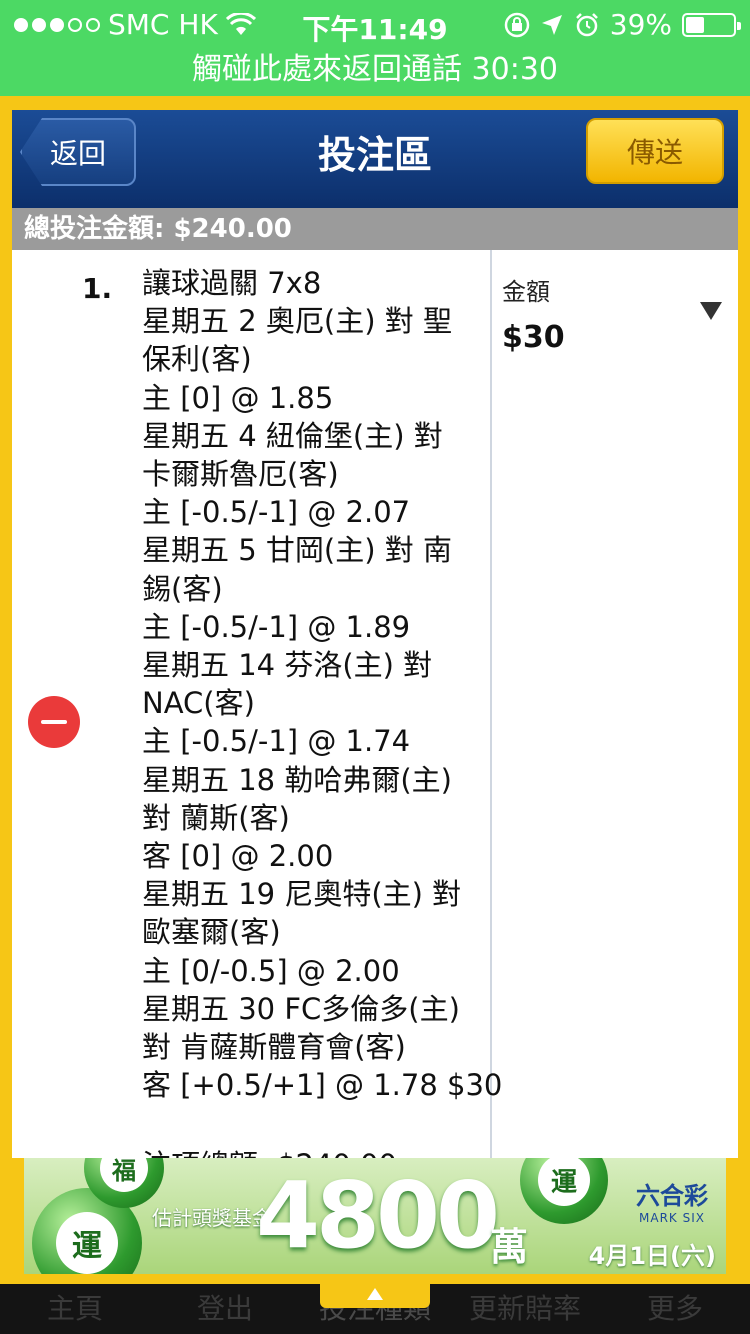 The height and width of the screenshot is (1334, 750). What do you see at coordinates (491, 704) in the screenshot?
I see `column-divider` at bounding box center [491, 704].